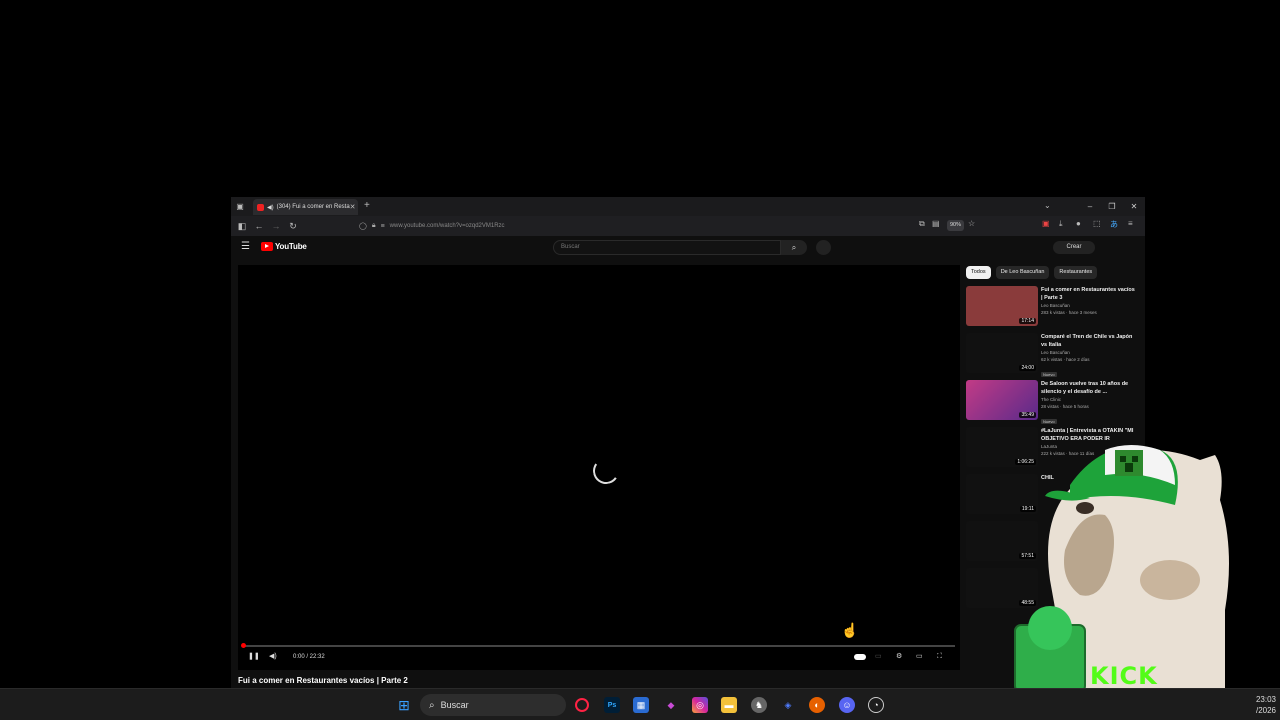  I want to click on create-button: Crear, so click(1074, 247).